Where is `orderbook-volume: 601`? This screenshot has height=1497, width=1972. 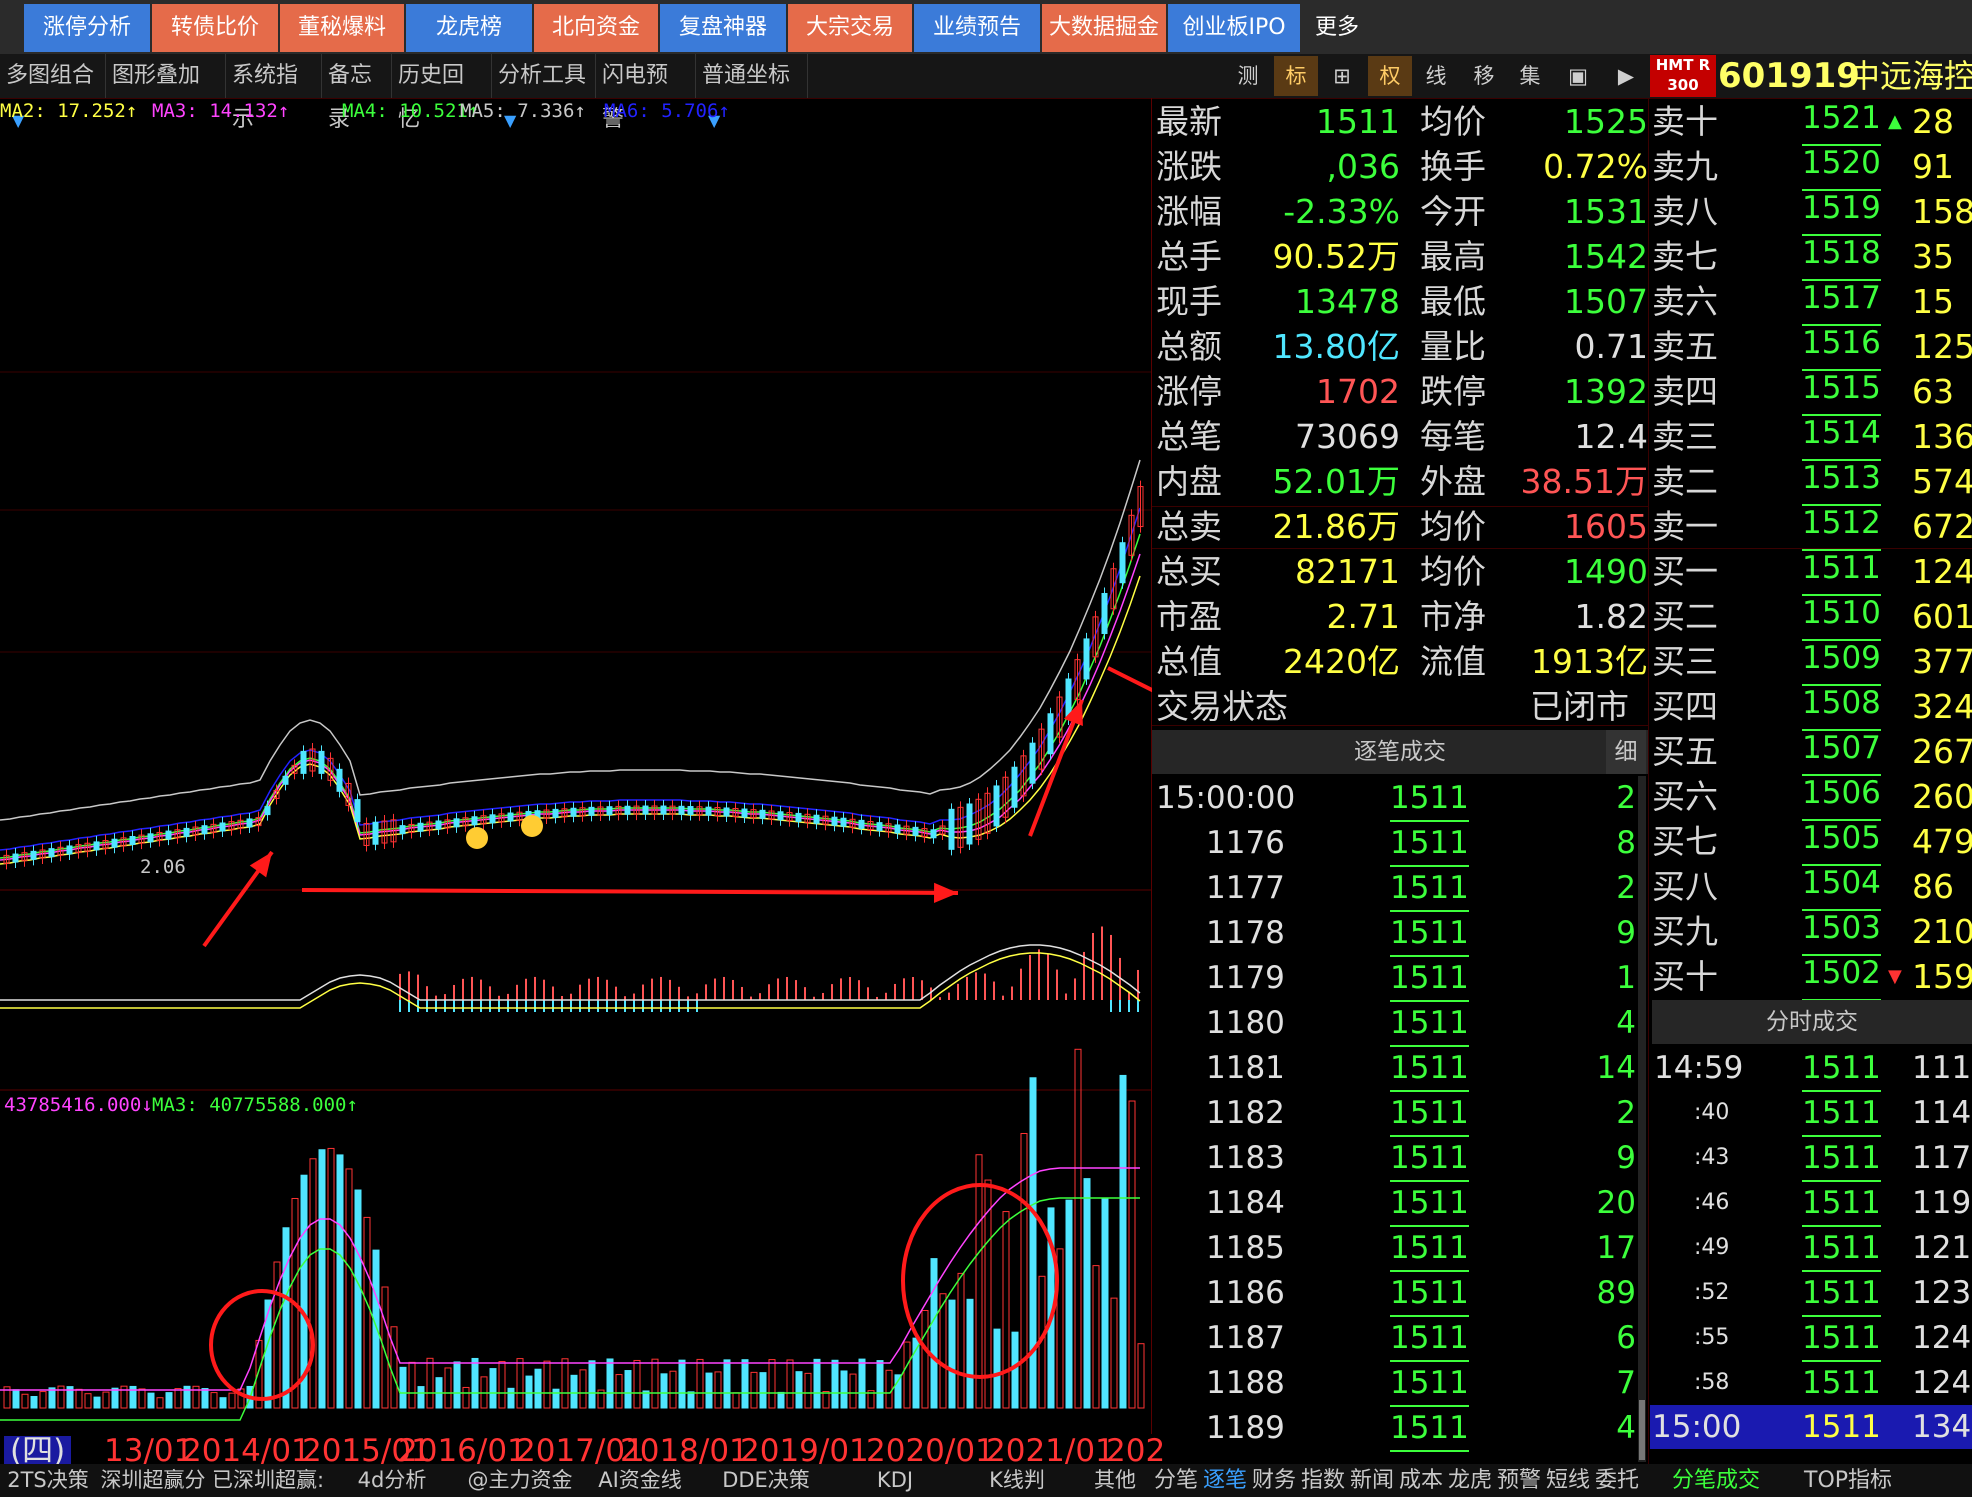
orderbook-volume: 601 is located at coordinates (1942, 616).